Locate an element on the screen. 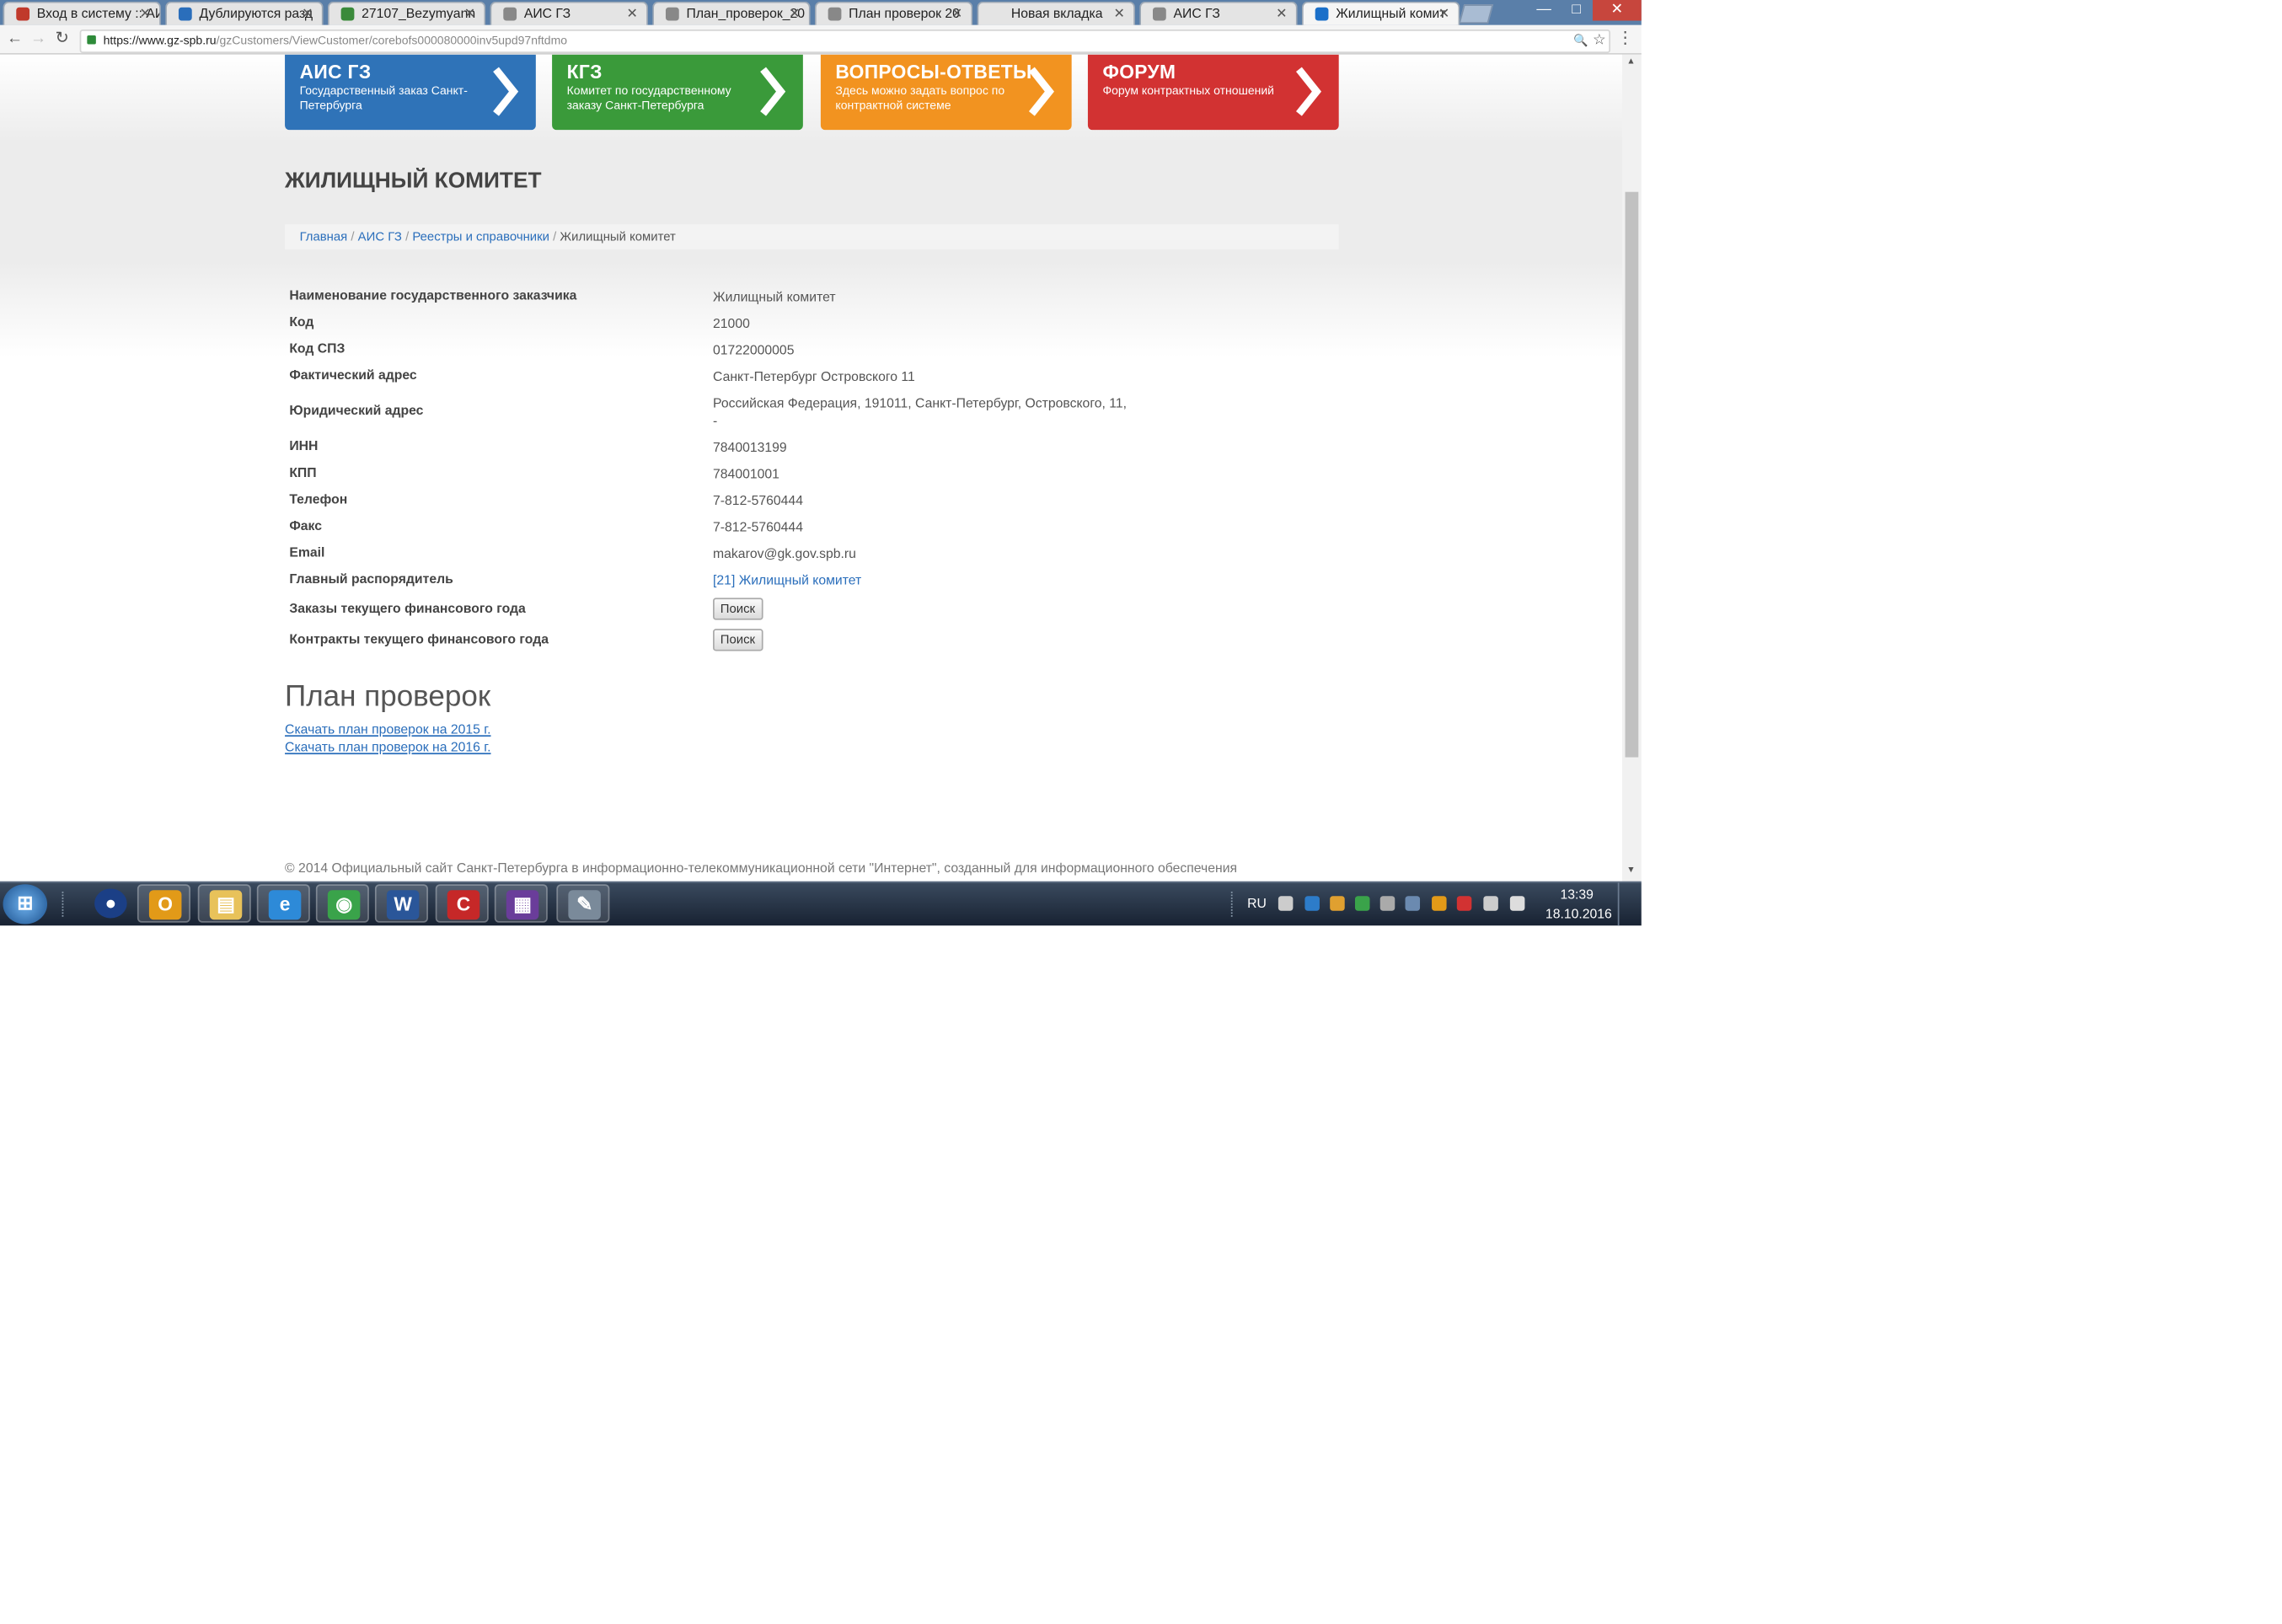  back-button: ← is located at coordinates (15, 39).